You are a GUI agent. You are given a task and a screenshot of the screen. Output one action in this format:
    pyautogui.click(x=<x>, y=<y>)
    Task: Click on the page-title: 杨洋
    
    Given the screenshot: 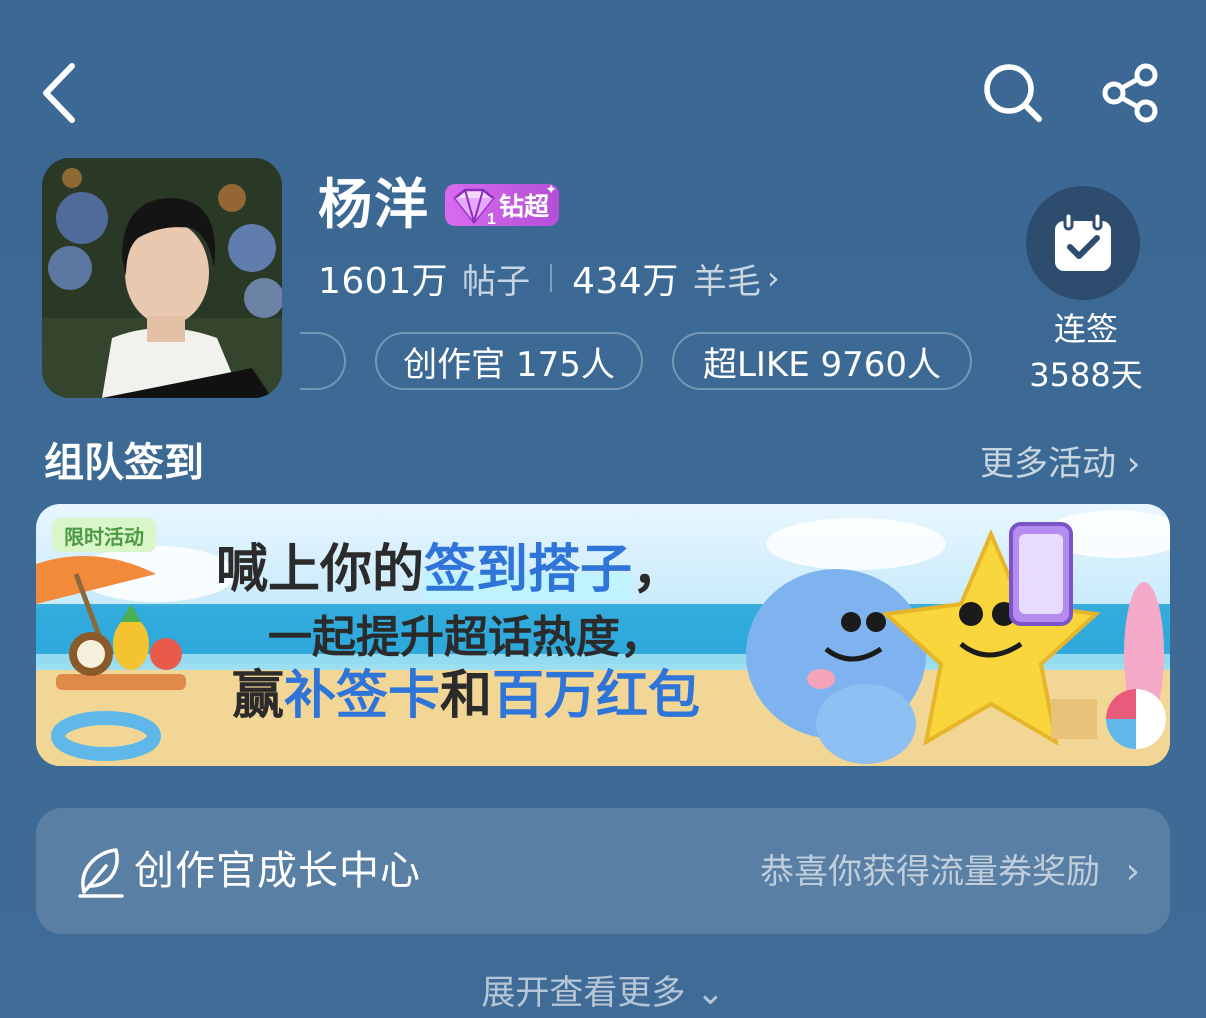 What is the action you would take?
    pyautogui.click(x=374, y=204)
    